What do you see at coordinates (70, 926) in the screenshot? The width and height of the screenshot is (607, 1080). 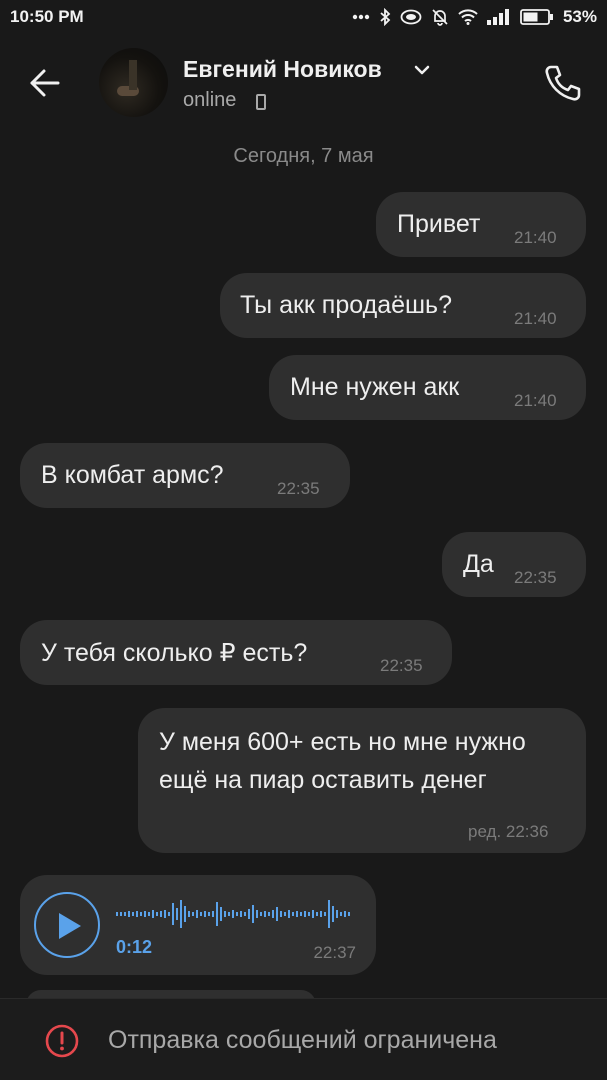 I see `play-icon` at bounding box center [70, 926].